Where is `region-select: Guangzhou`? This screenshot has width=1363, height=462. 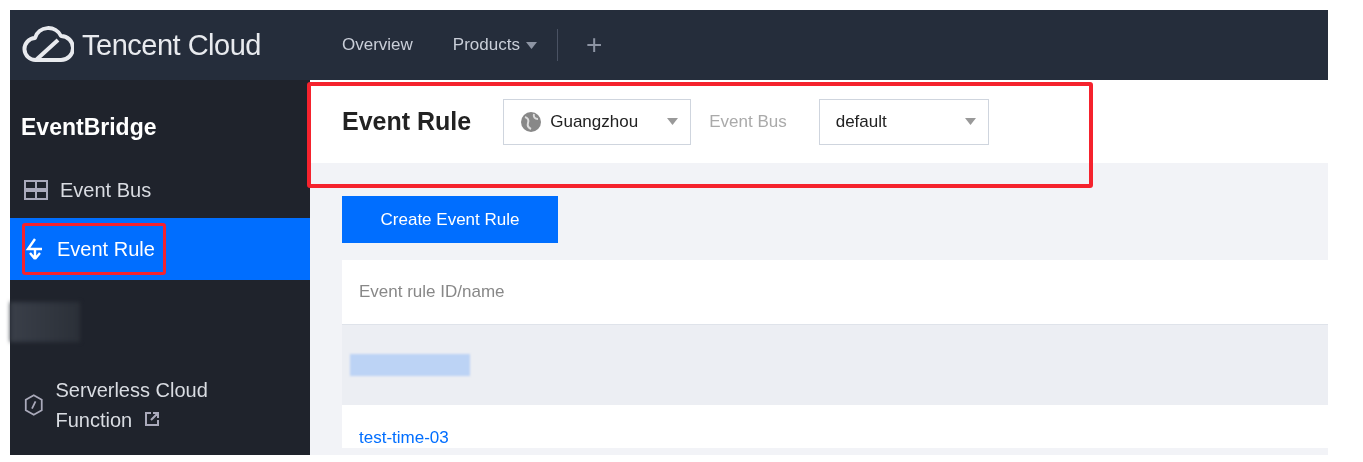
region-select: Guangzhou is located at coordinates (597, 121).